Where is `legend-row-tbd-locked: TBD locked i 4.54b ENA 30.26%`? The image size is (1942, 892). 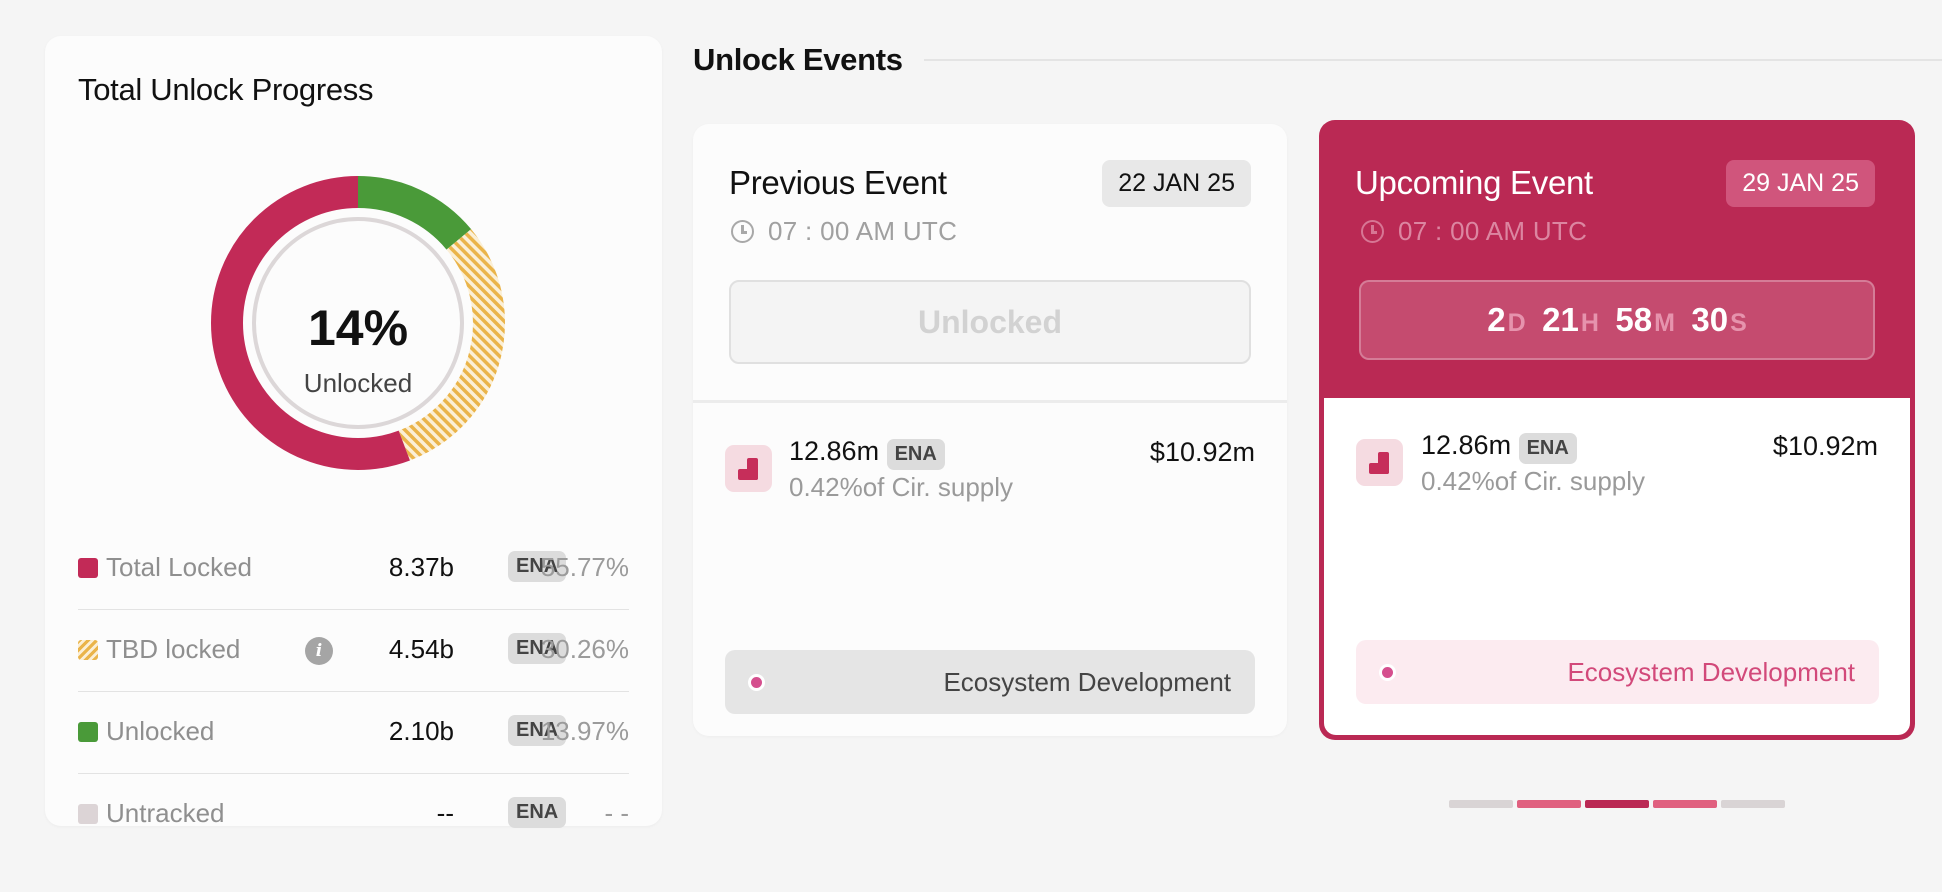 legend-row-tbd-locked: TBD locked i 4.54b ENA 30.26% is located at coordinates (353, 651).